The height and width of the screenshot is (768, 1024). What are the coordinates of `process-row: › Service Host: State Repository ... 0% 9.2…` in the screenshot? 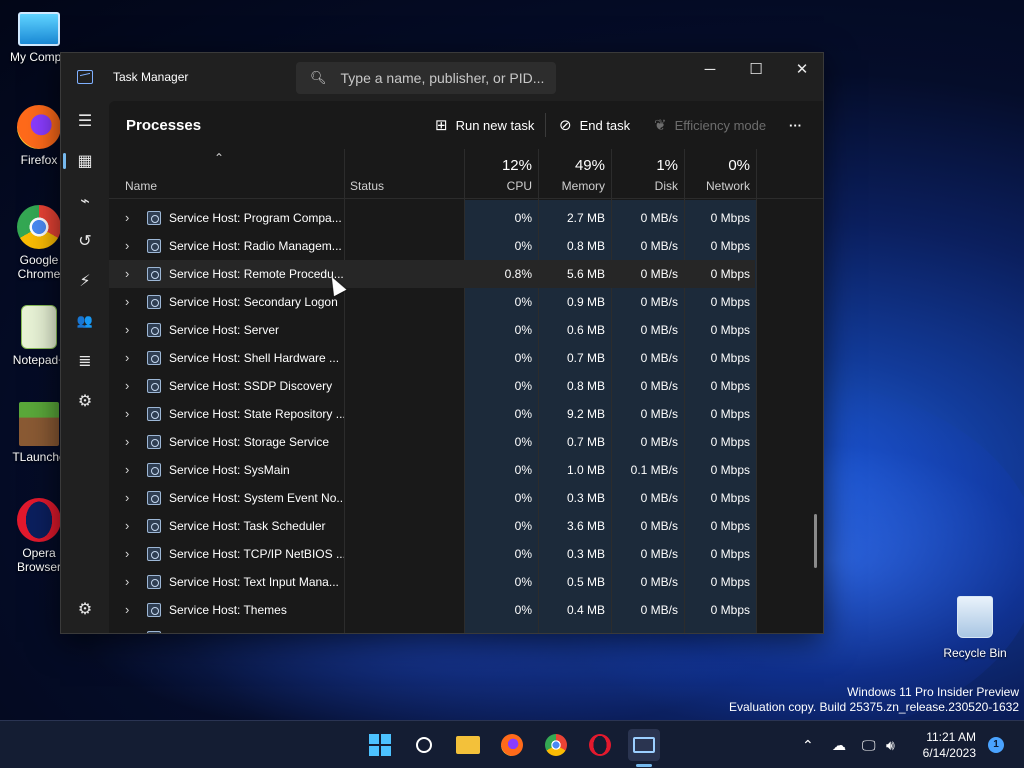 It's located at (432, 414).